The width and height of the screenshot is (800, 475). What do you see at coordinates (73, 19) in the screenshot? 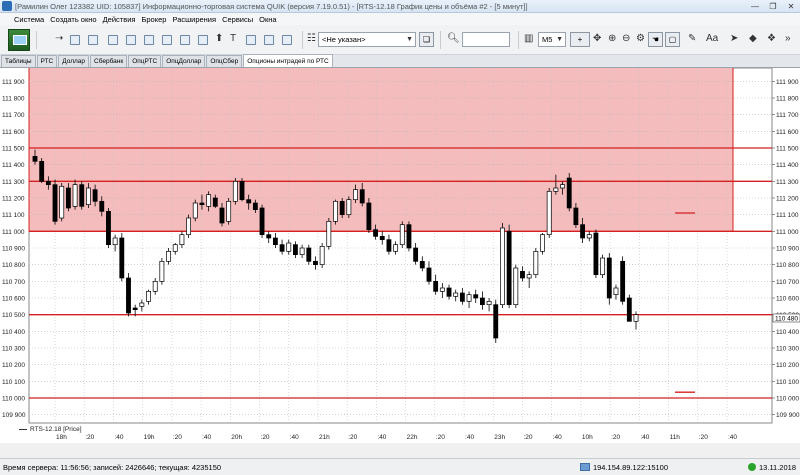
I see `menu-item: Создать окно` at bounding box center [73, 19].